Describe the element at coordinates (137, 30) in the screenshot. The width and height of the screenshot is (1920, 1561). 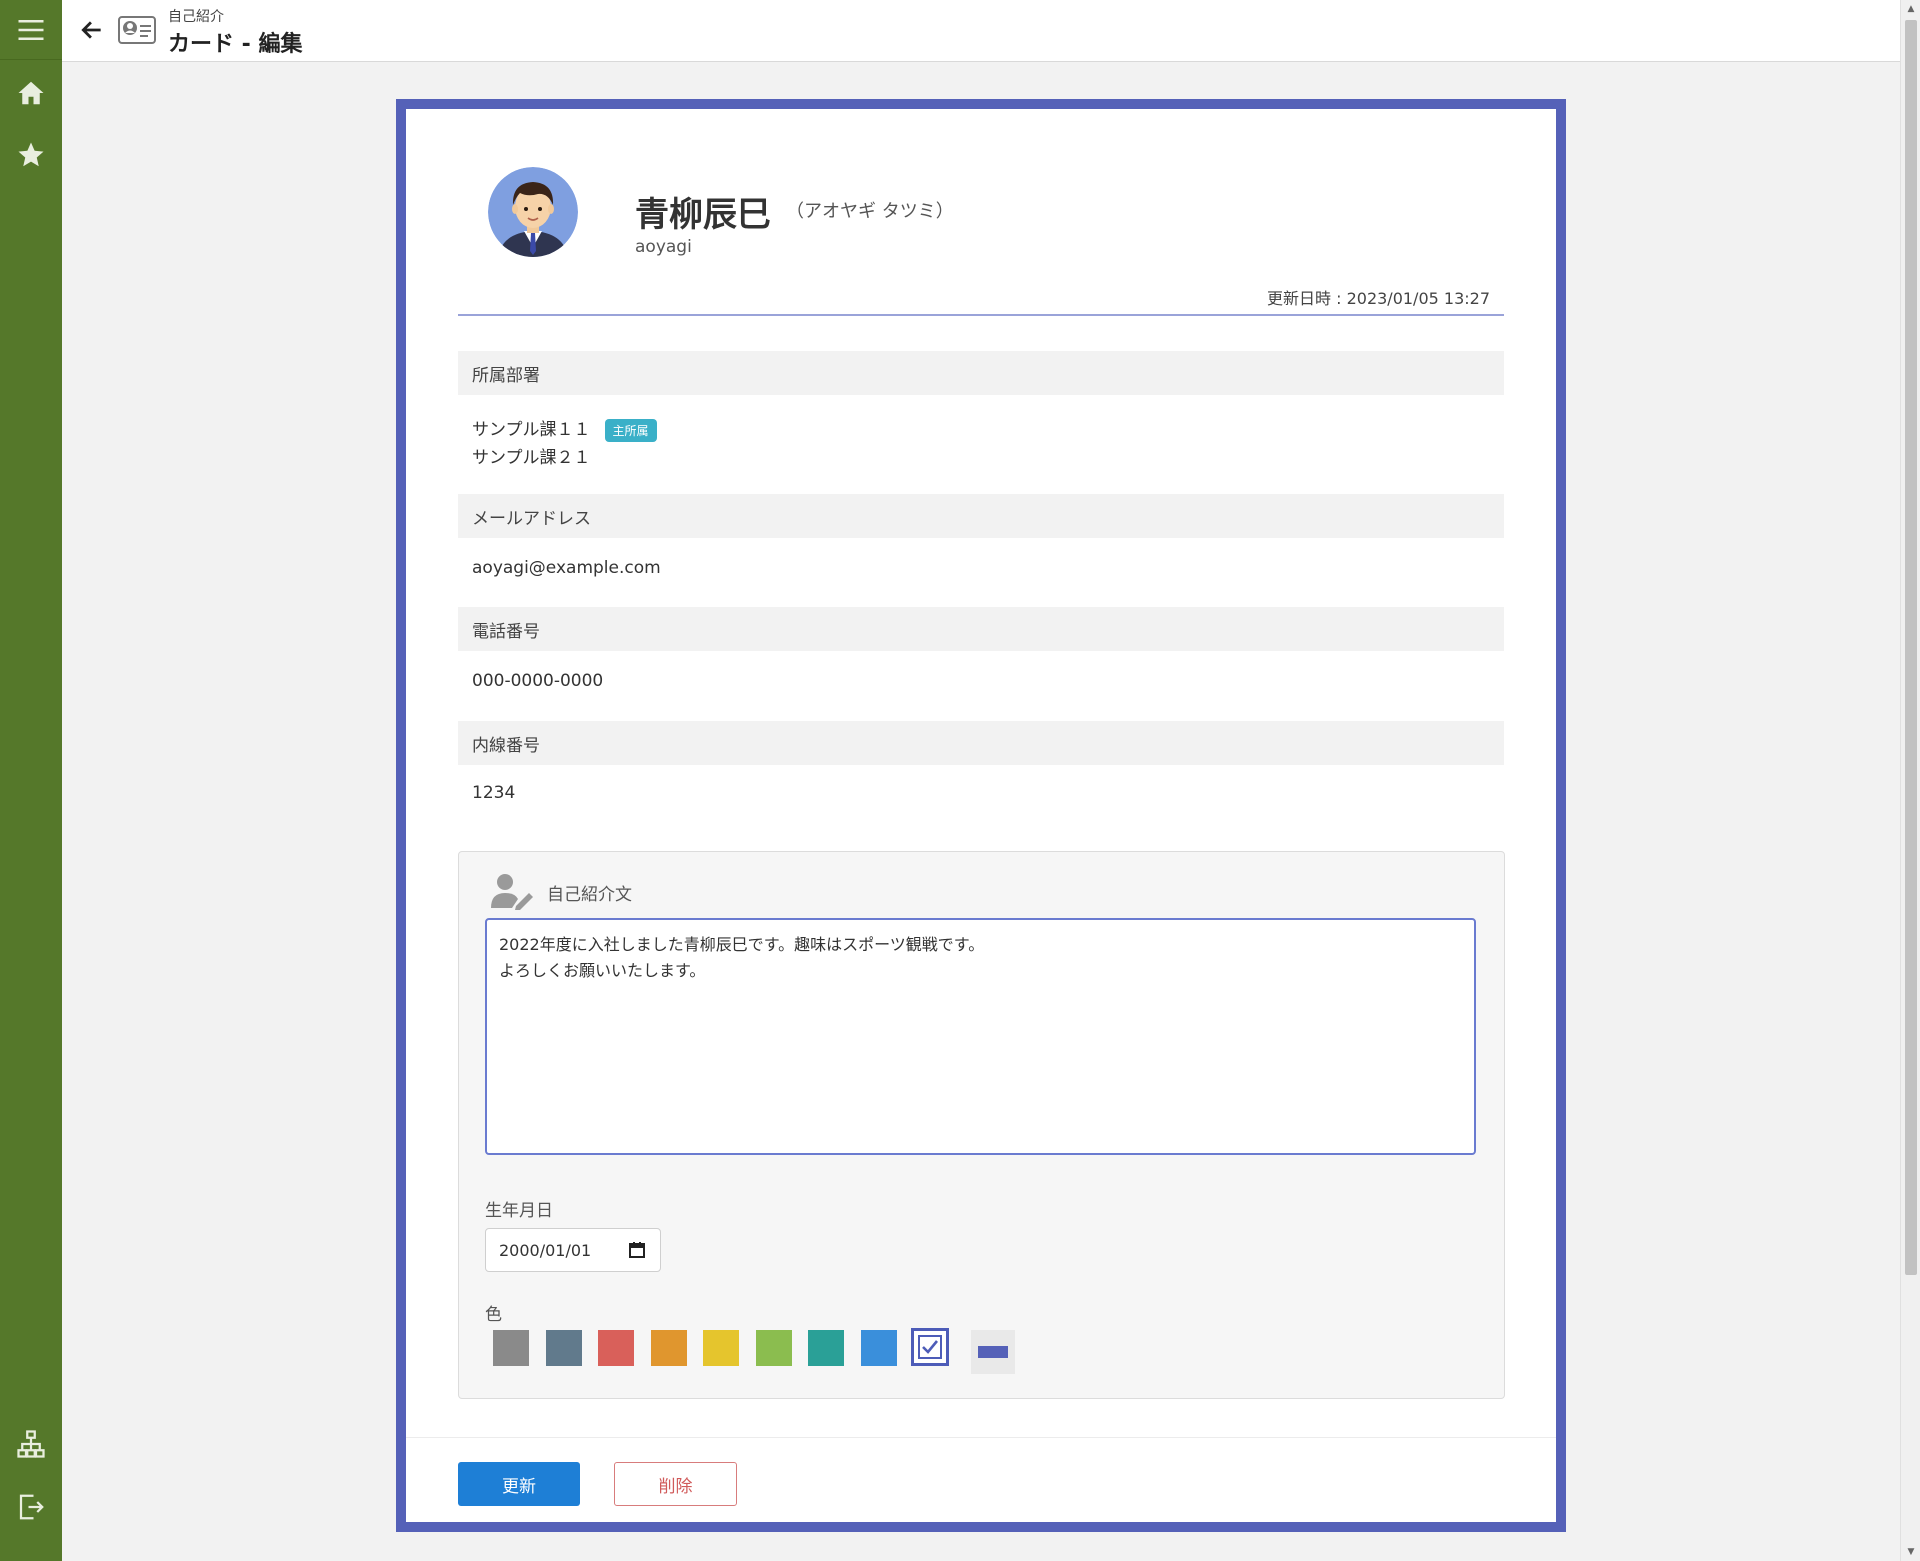
I see `id-card-icon` at that location.